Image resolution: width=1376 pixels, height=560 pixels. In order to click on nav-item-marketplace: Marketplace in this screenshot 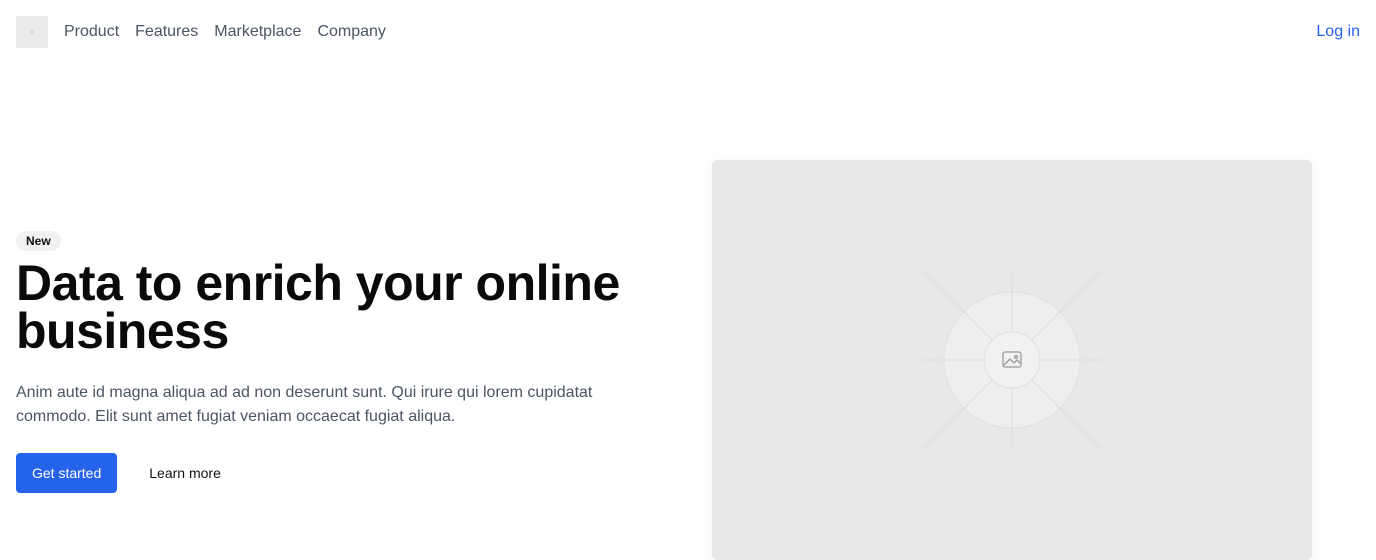, I will do `click(257, 32)`.